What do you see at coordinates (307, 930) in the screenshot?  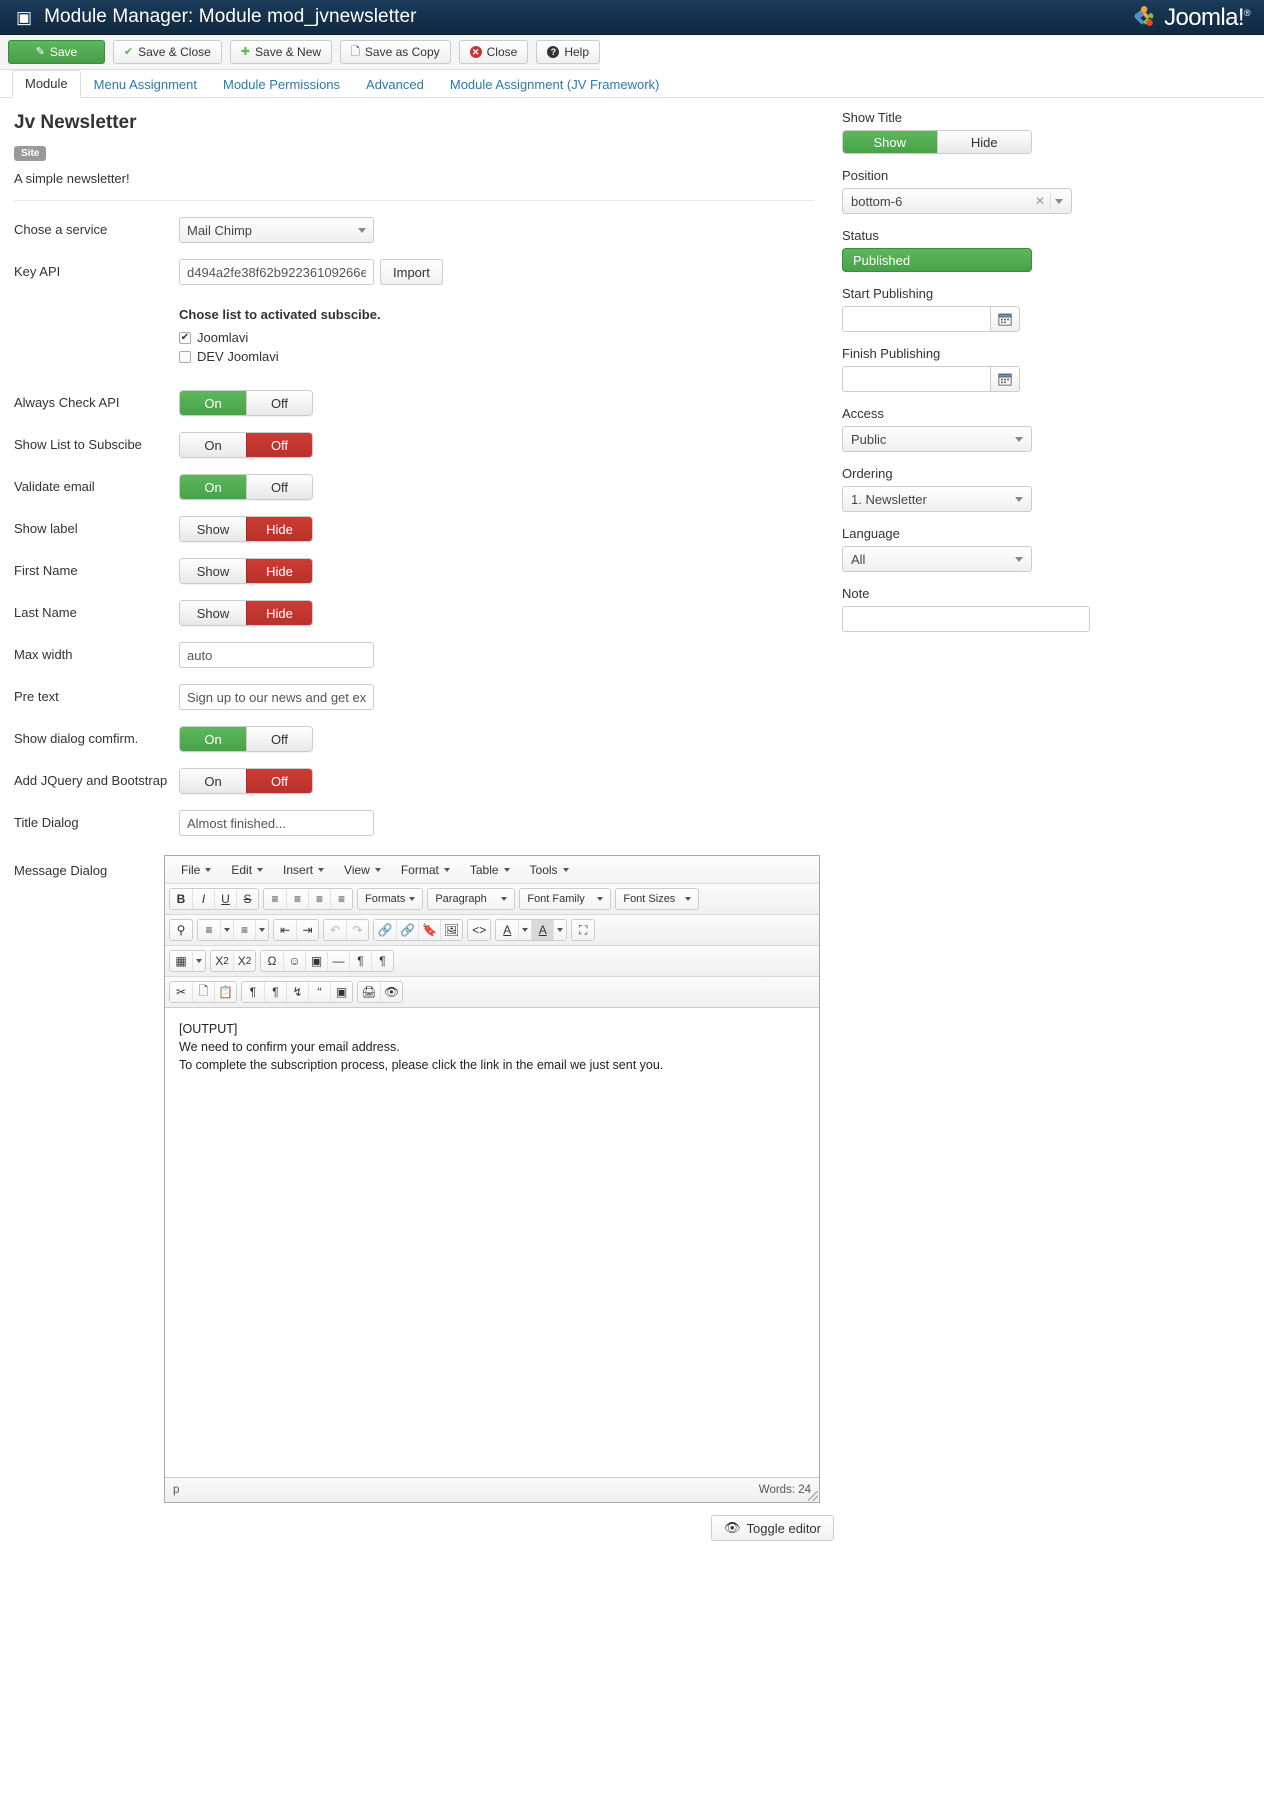 I see `indent-icon: ⇥` at bounding box center [307, 930].